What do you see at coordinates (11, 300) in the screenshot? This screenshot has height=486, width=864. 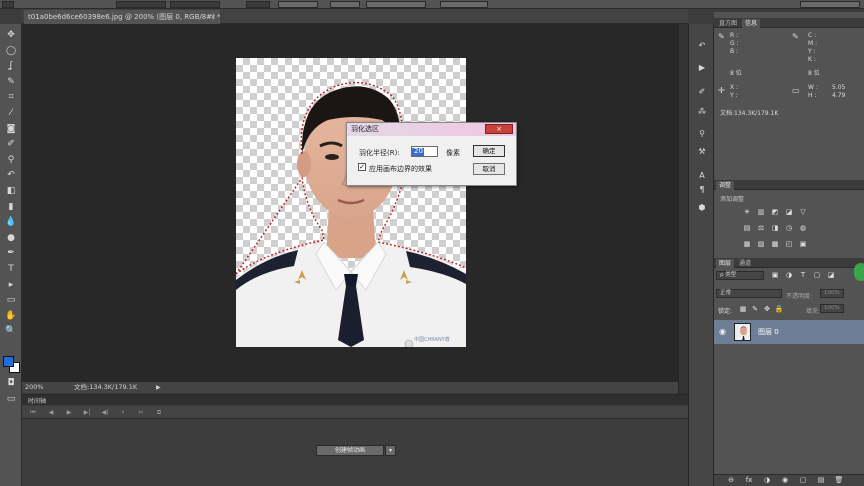 I see `shape-tool-icon: ▭` at bounding box center [11, 300].